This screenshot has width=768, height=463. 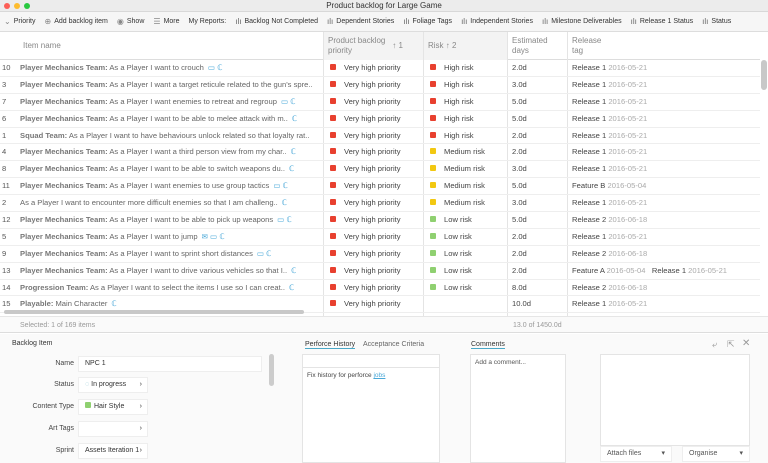 What do you see at coordinates (113, 385) in the screenshot?
I see `status-select: ◌ In progress ›` at bounding box center [113, 385].